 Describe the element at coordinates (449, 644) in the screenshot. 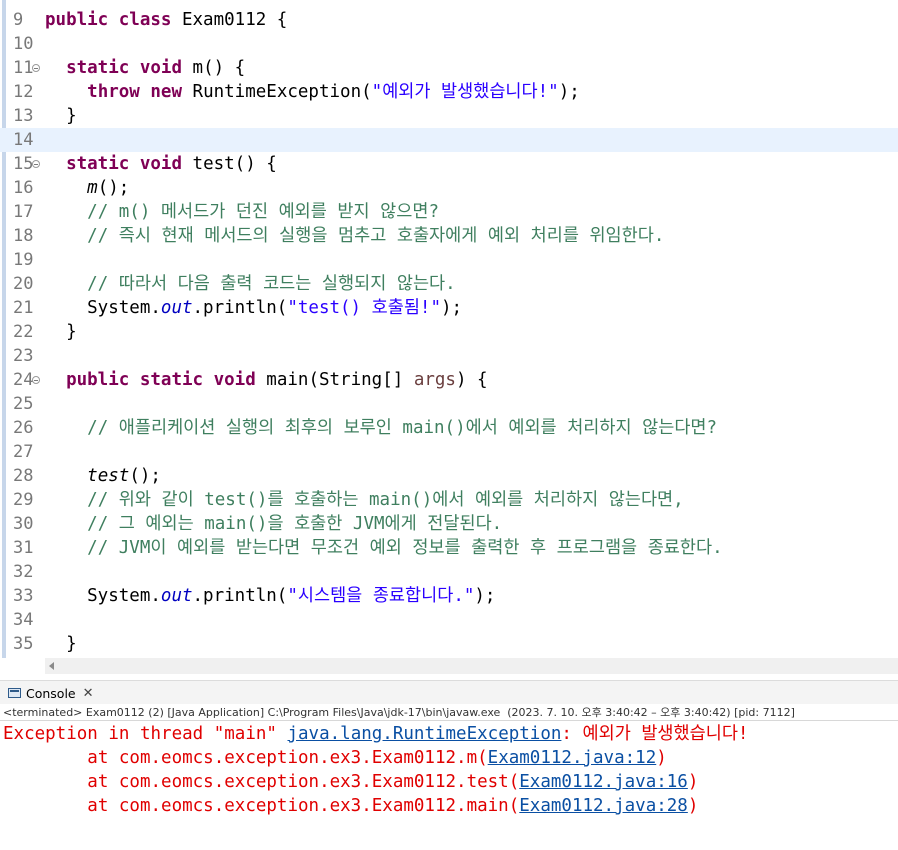

I see `code-line: 35 }` at that location.